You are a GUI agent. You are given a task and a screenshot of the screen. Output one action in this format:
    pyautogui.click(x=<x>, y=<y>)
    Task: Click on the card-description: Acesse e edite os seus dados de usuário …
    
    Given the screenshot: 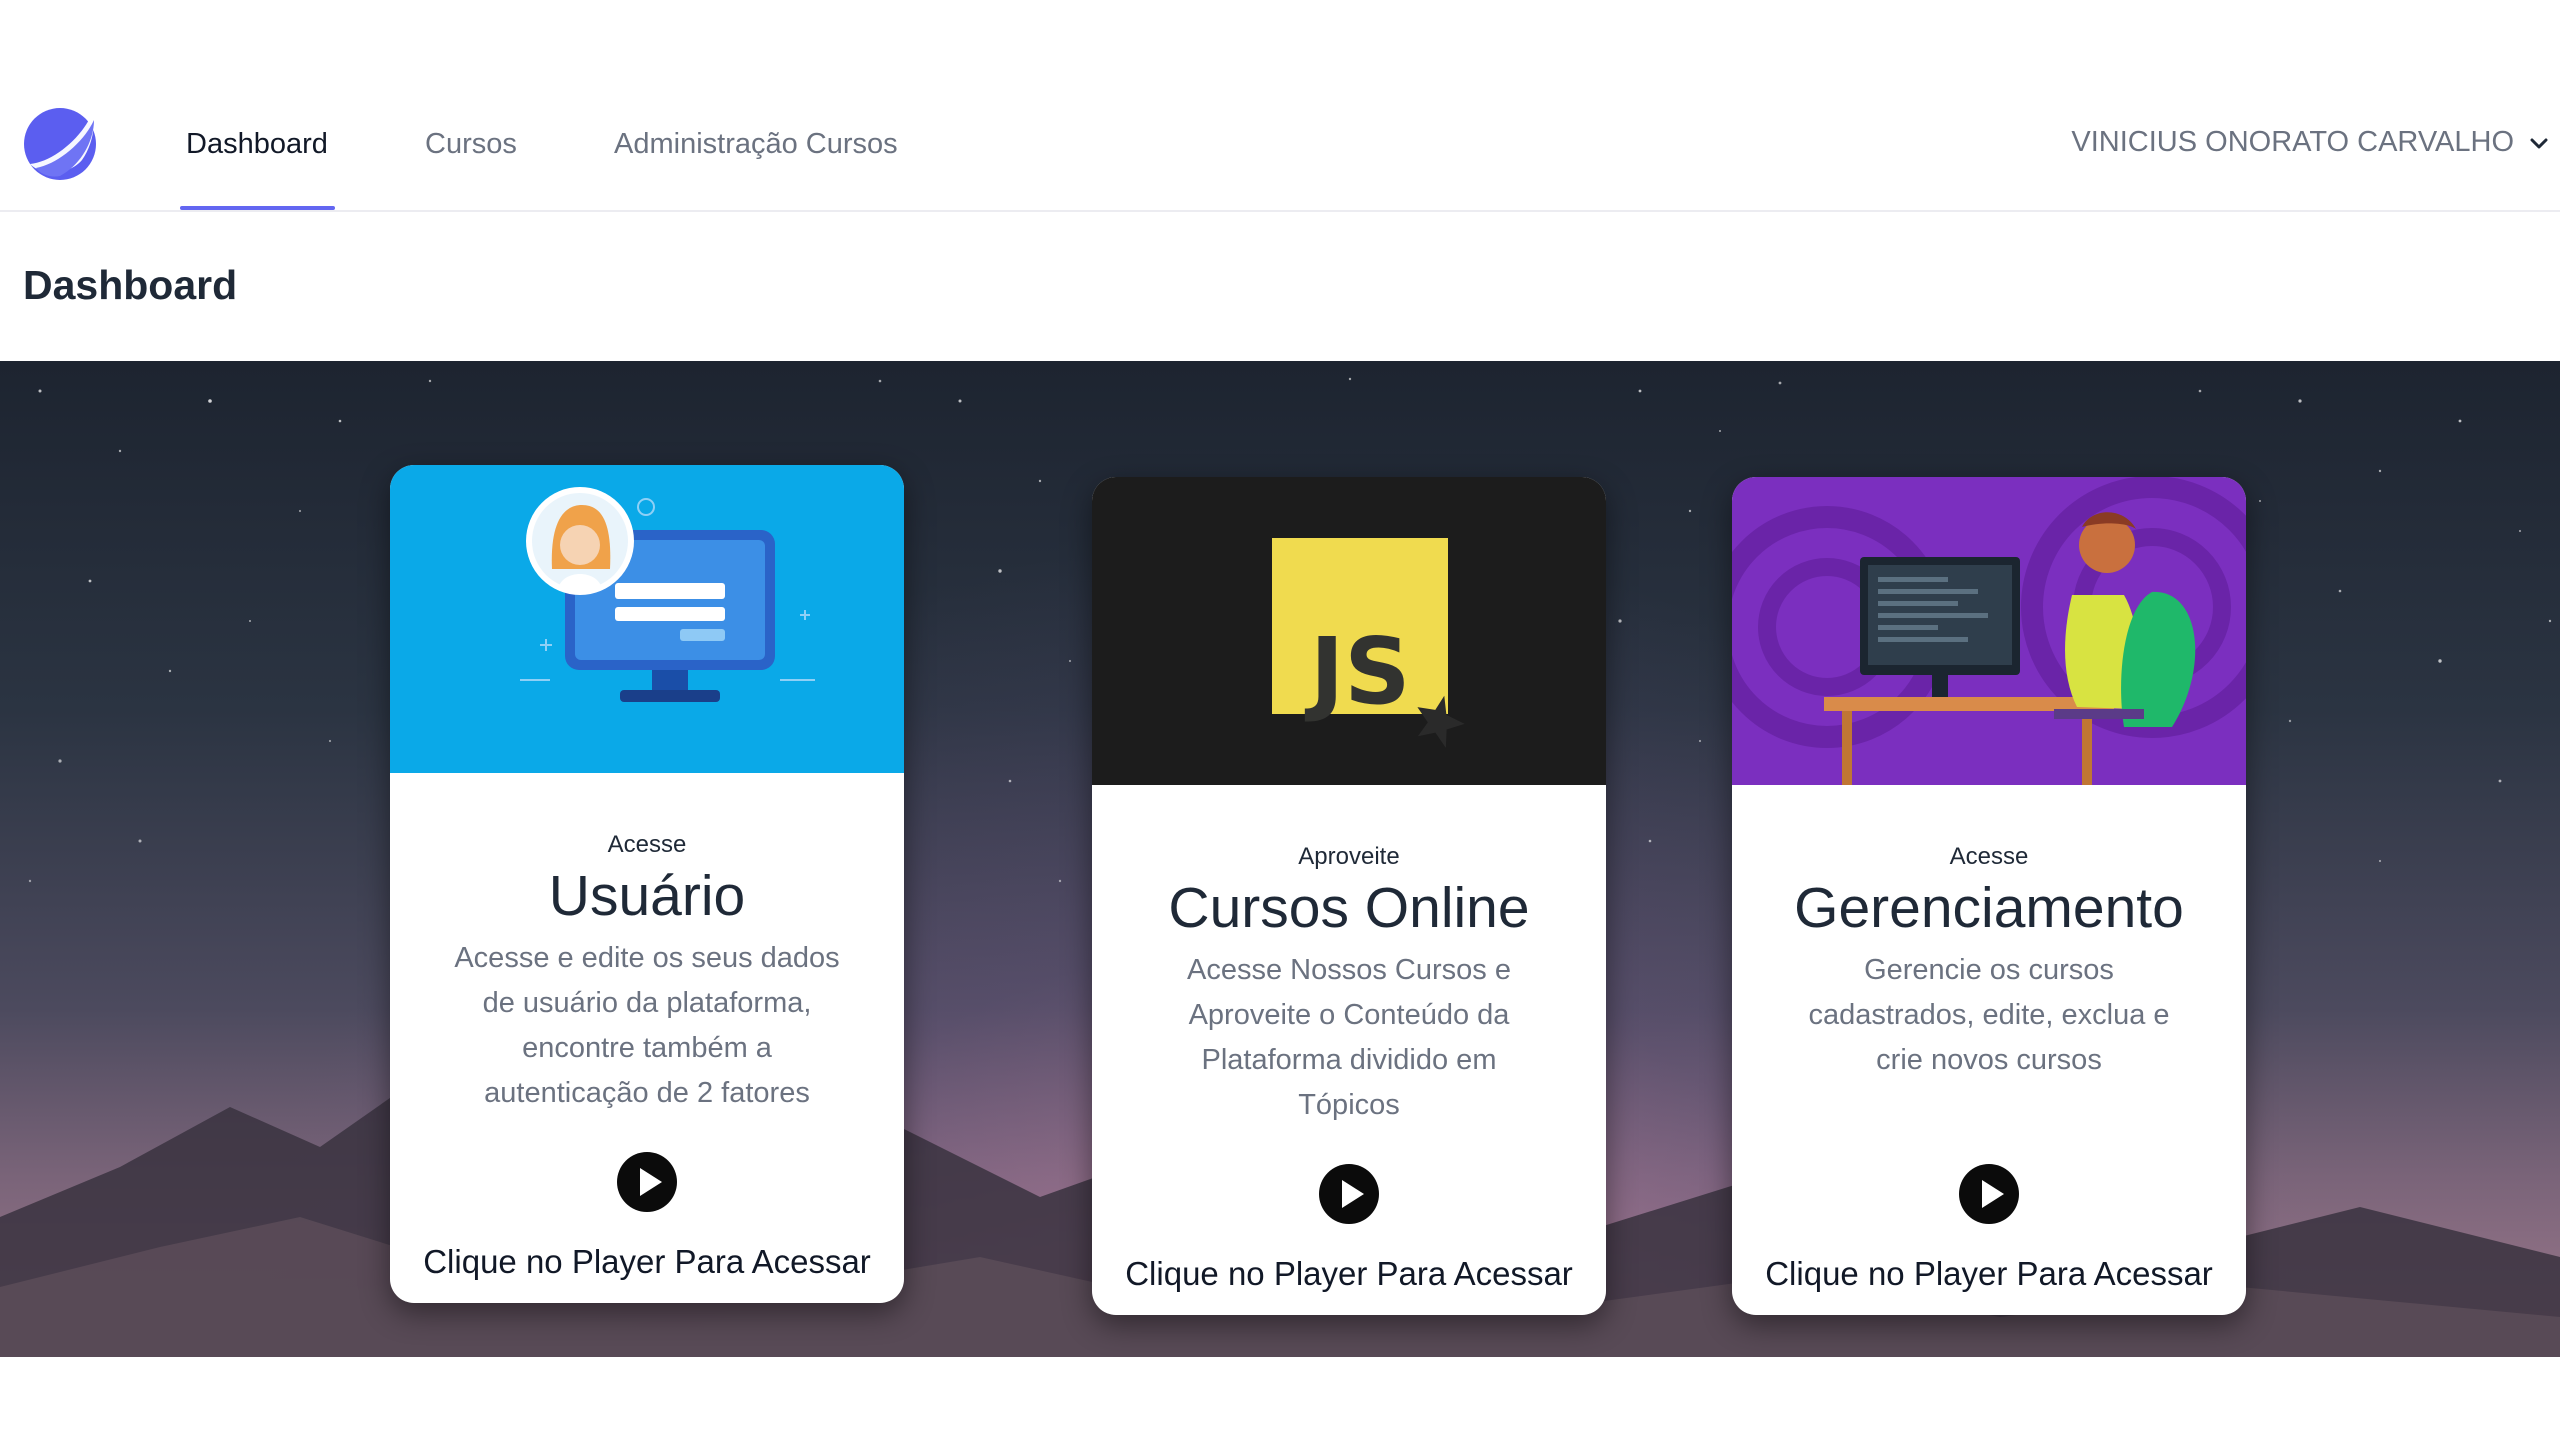 What is the action you would take?
    pyautogui.click(x=647, y=1025)
    